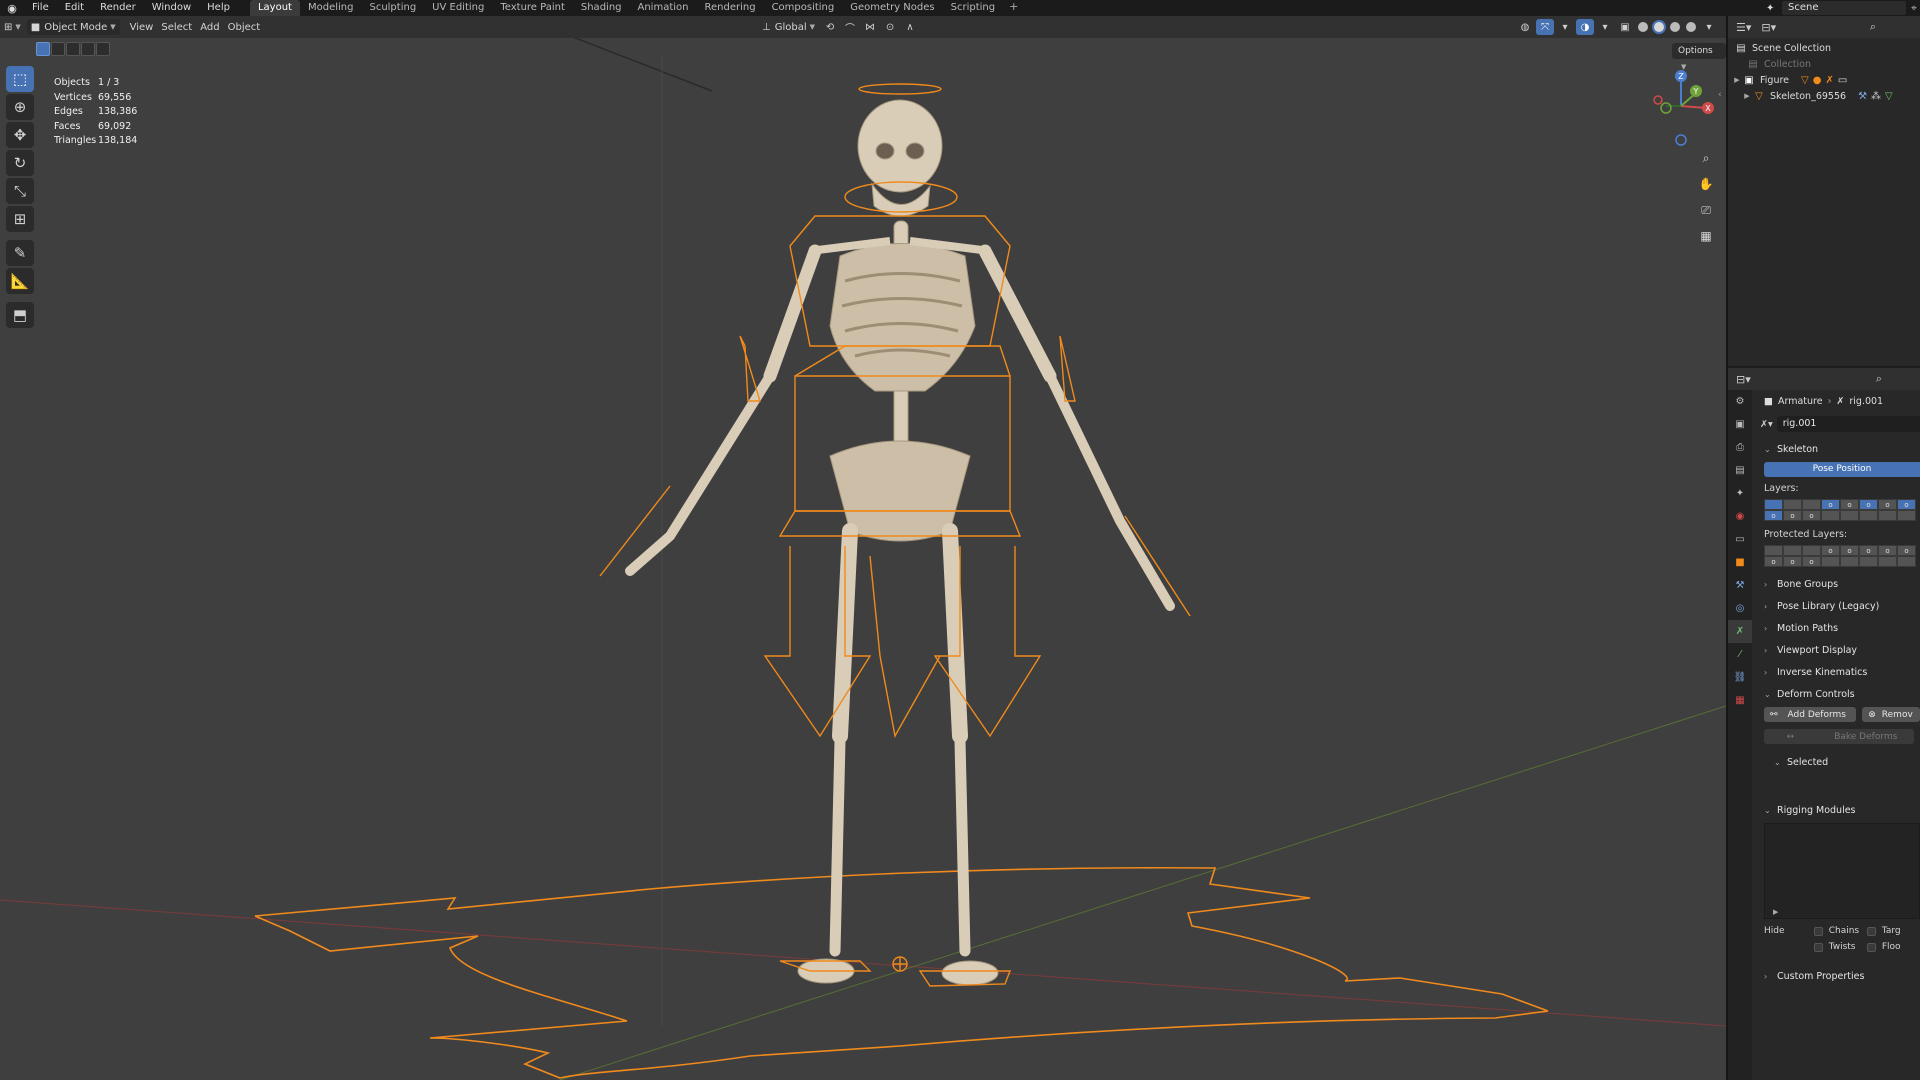 The height and width of the screenshot is (1080, 1920). Describe the element at coordinates (1740, 493) in the screenshot. I see `scene-tab-icon: ✦` at that location.